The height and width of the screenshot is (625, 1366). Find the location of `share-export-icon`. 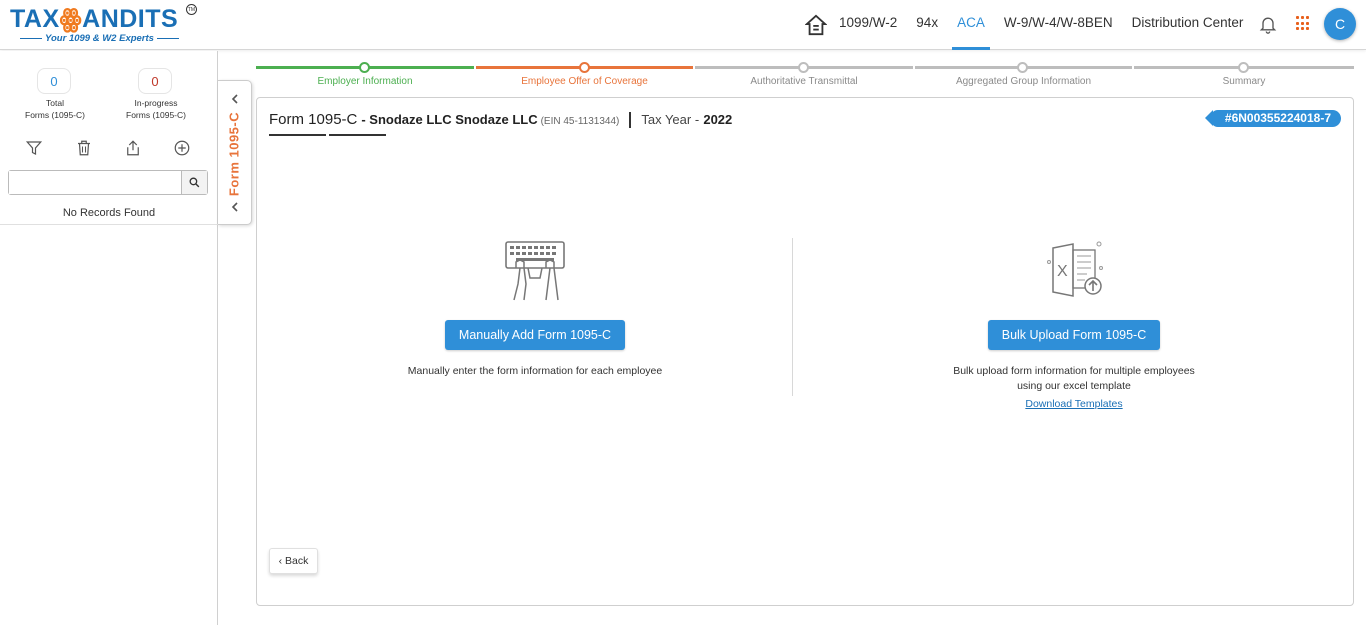

share-export-icon is located at coordinates (133, 148).